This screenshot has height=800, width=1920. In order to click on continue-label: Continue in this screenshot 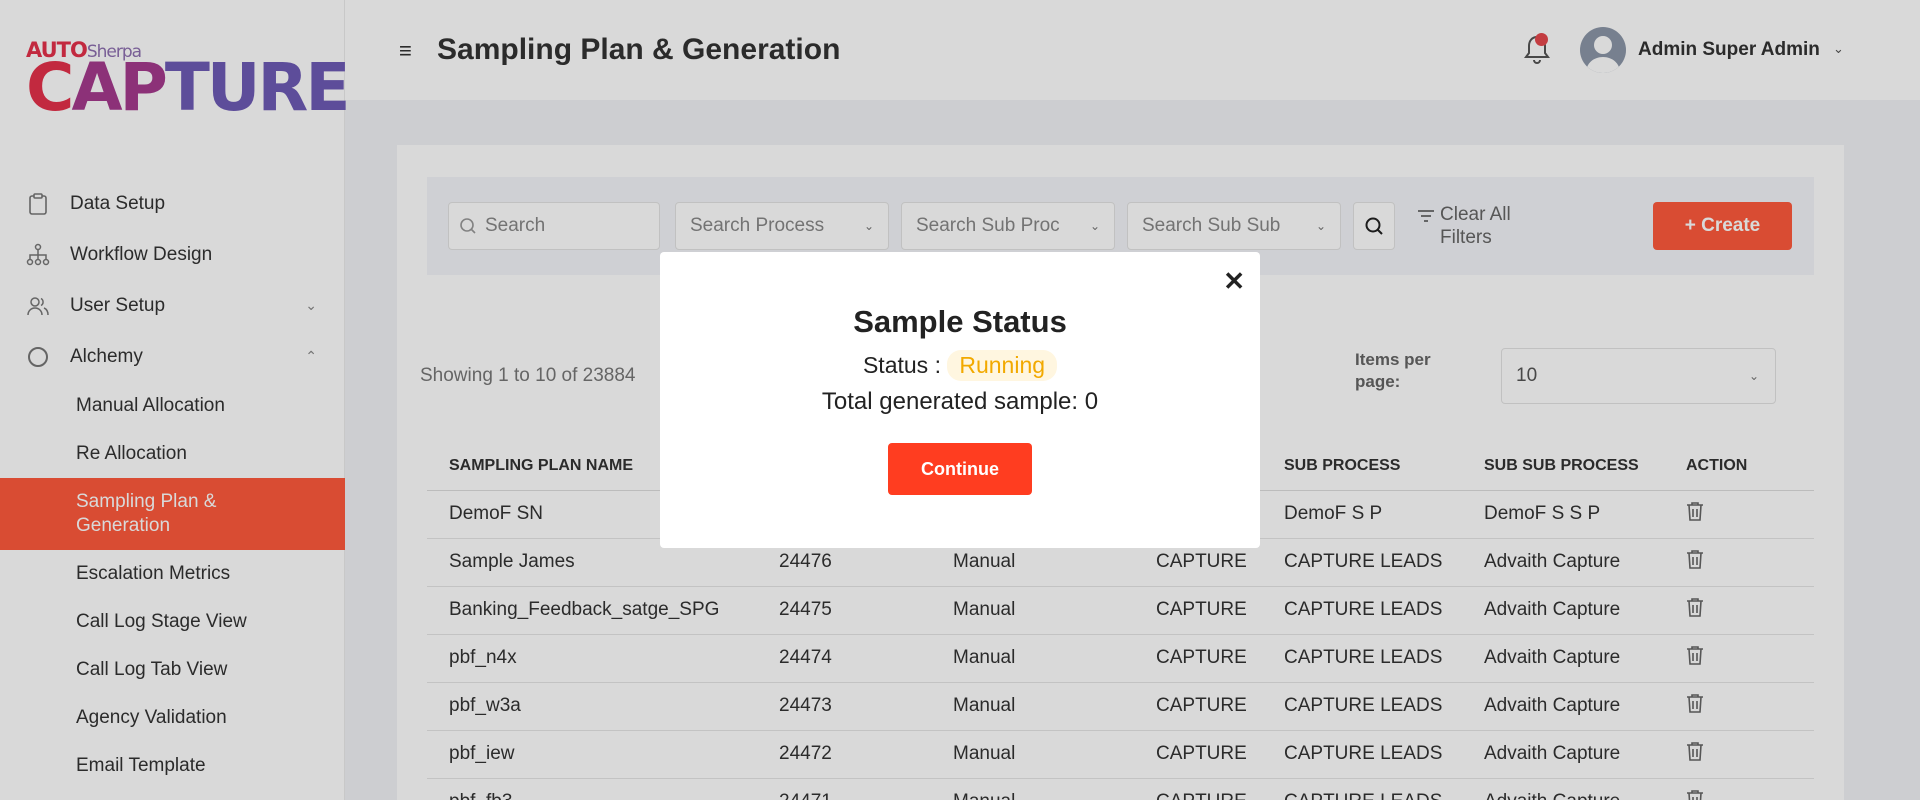, I will do `click(960, 468)`.